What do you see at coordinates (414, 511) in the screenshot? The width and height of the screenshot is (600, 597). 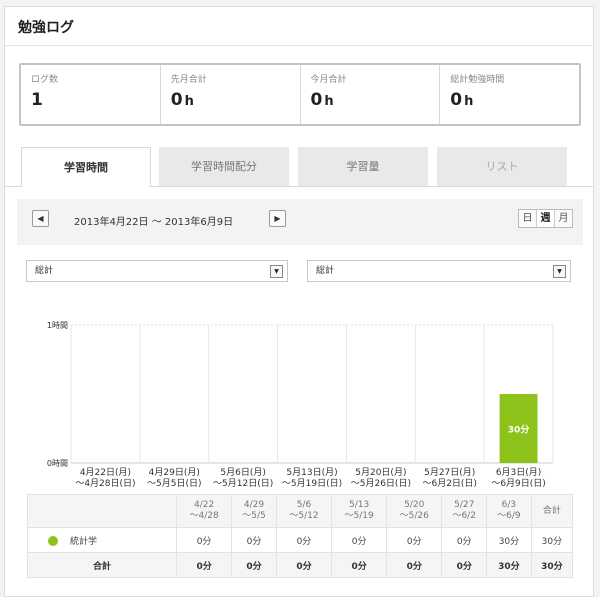 I see `table-header-cell: 5/20 ～5/26` at bounding box center [414, 511].